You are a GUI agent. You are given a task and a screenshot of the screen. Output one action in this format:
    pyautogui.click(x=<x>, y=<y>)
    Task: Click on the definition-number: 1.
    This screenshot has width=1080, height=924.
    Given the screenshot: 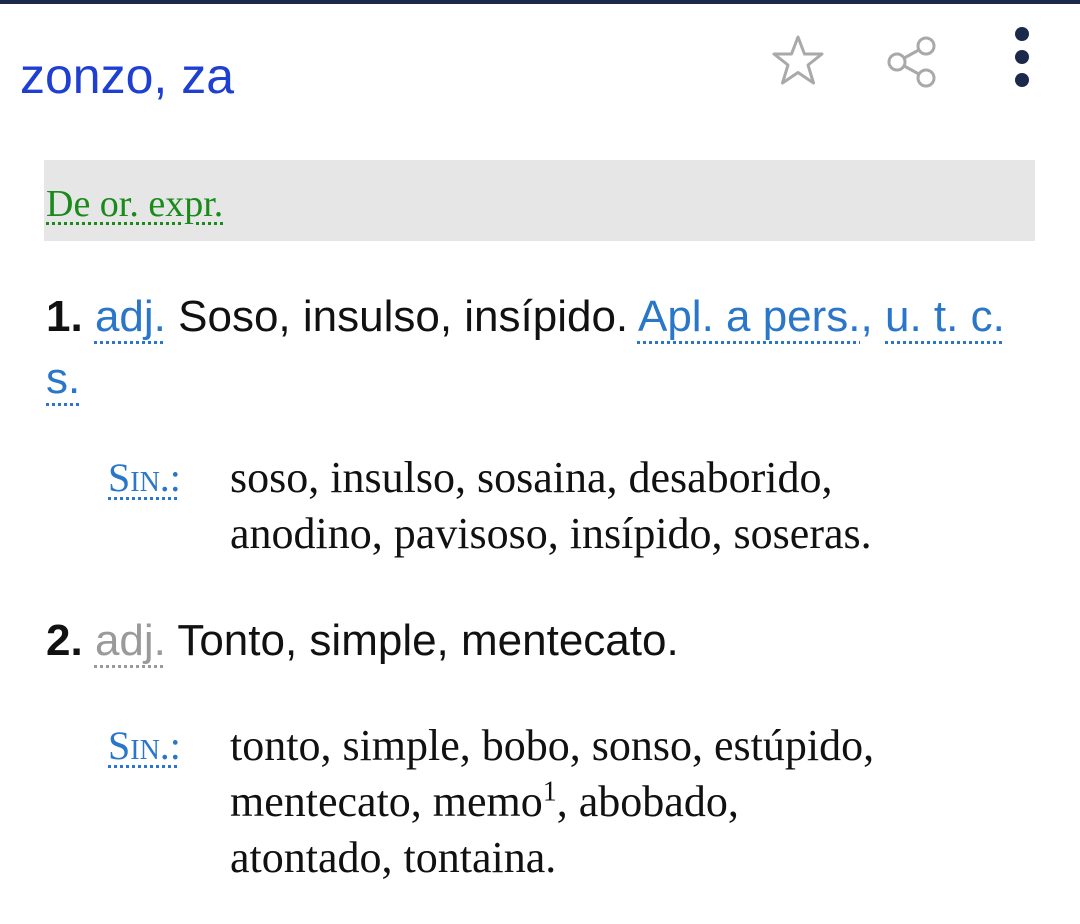 What is the action you would take?
    pyautogui.click(x=64, y=316)
    